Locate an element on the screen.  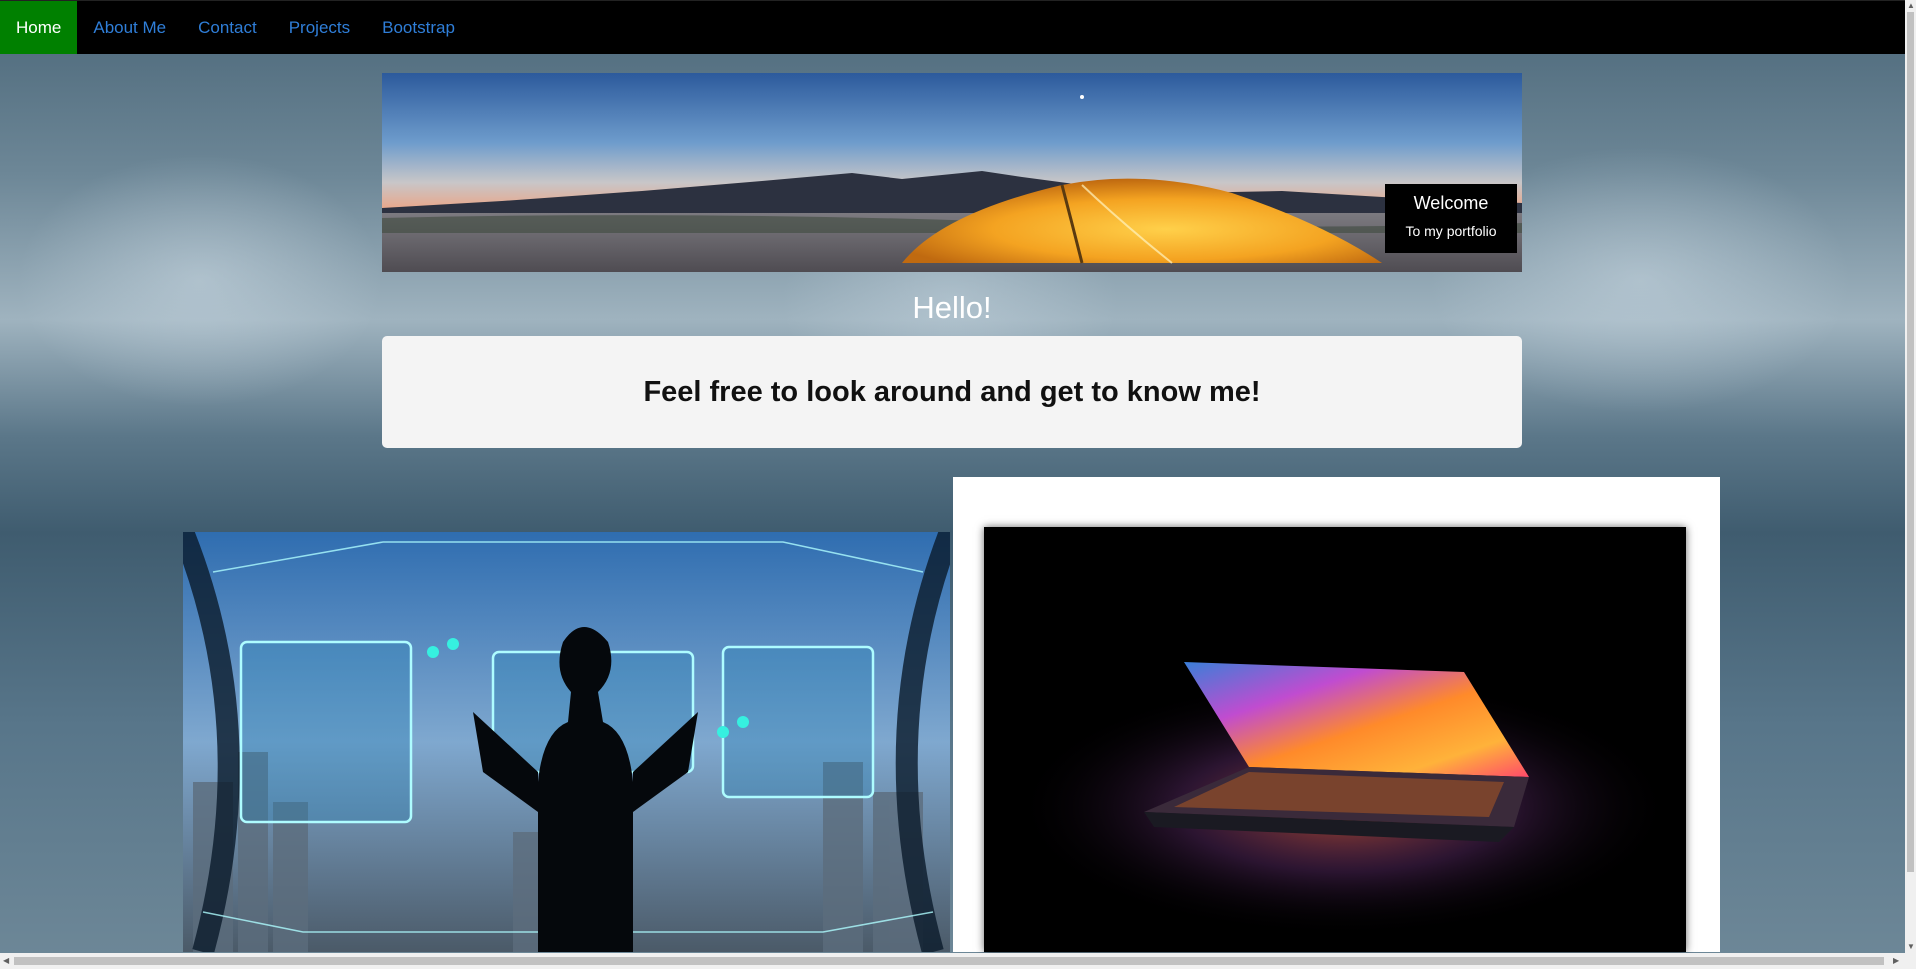
nav-about-link: About Me is located at coordinates (129, 27).